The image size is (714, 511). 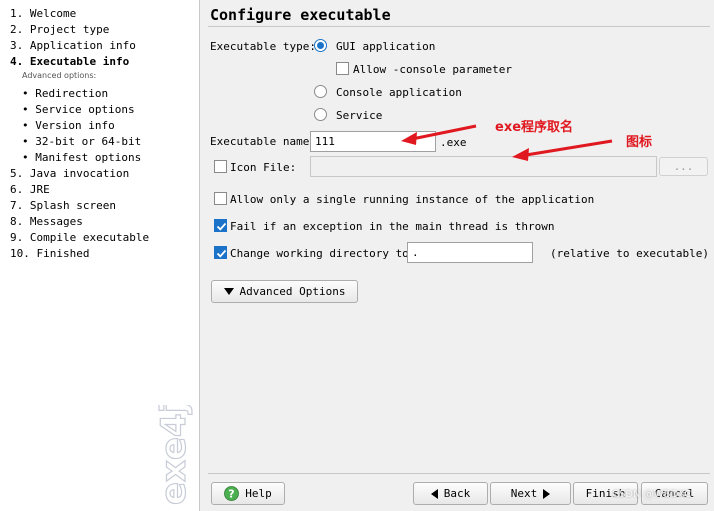 What do you see at coordinates (220, 166) in the screenshot?
I see `icon-file-checkbox` at bounding box center [220, 166].